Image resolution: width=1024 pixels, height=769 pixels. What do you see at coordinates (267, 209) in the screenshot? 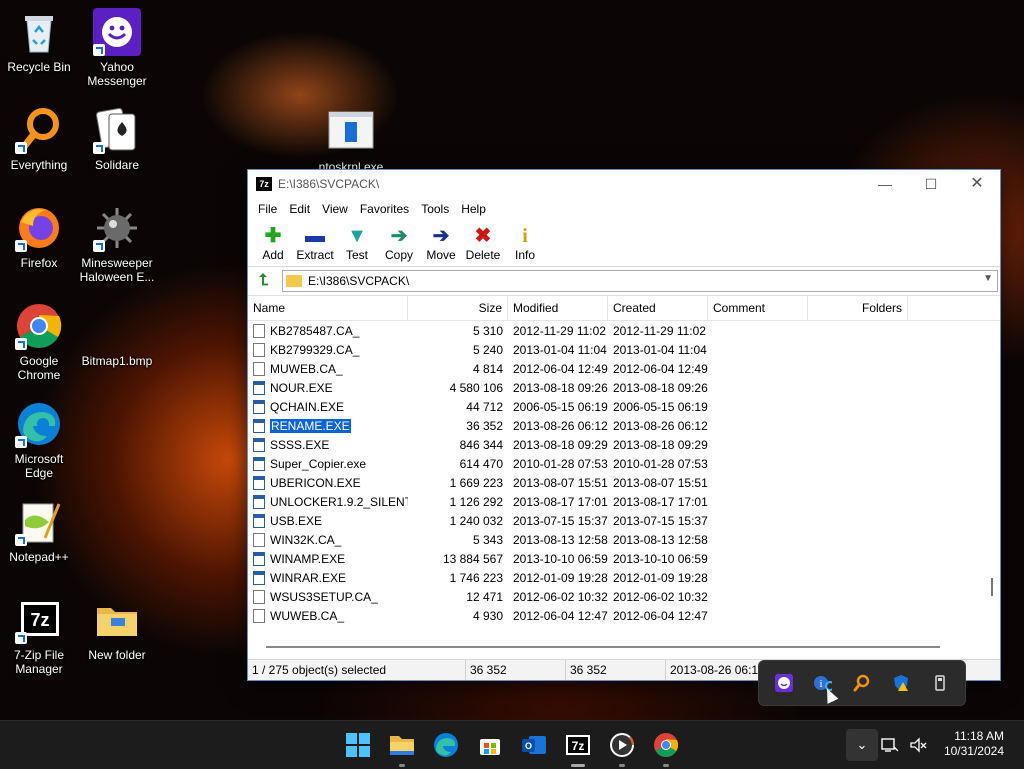
I see `menu-file: File` at bounding box center [267, 209].